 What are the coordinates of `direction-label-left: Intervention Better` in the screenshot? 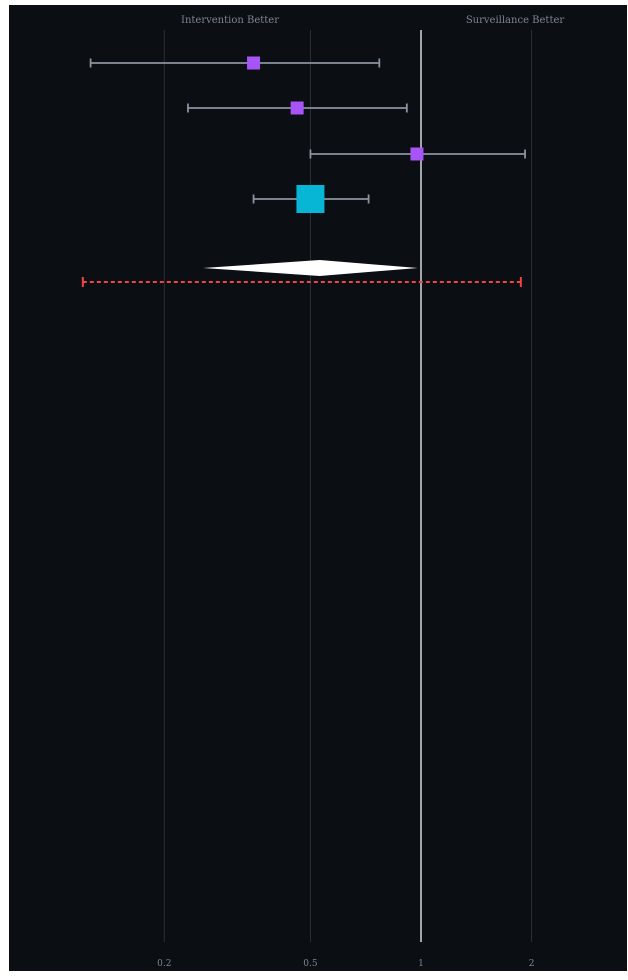 It's located at (230, 20).